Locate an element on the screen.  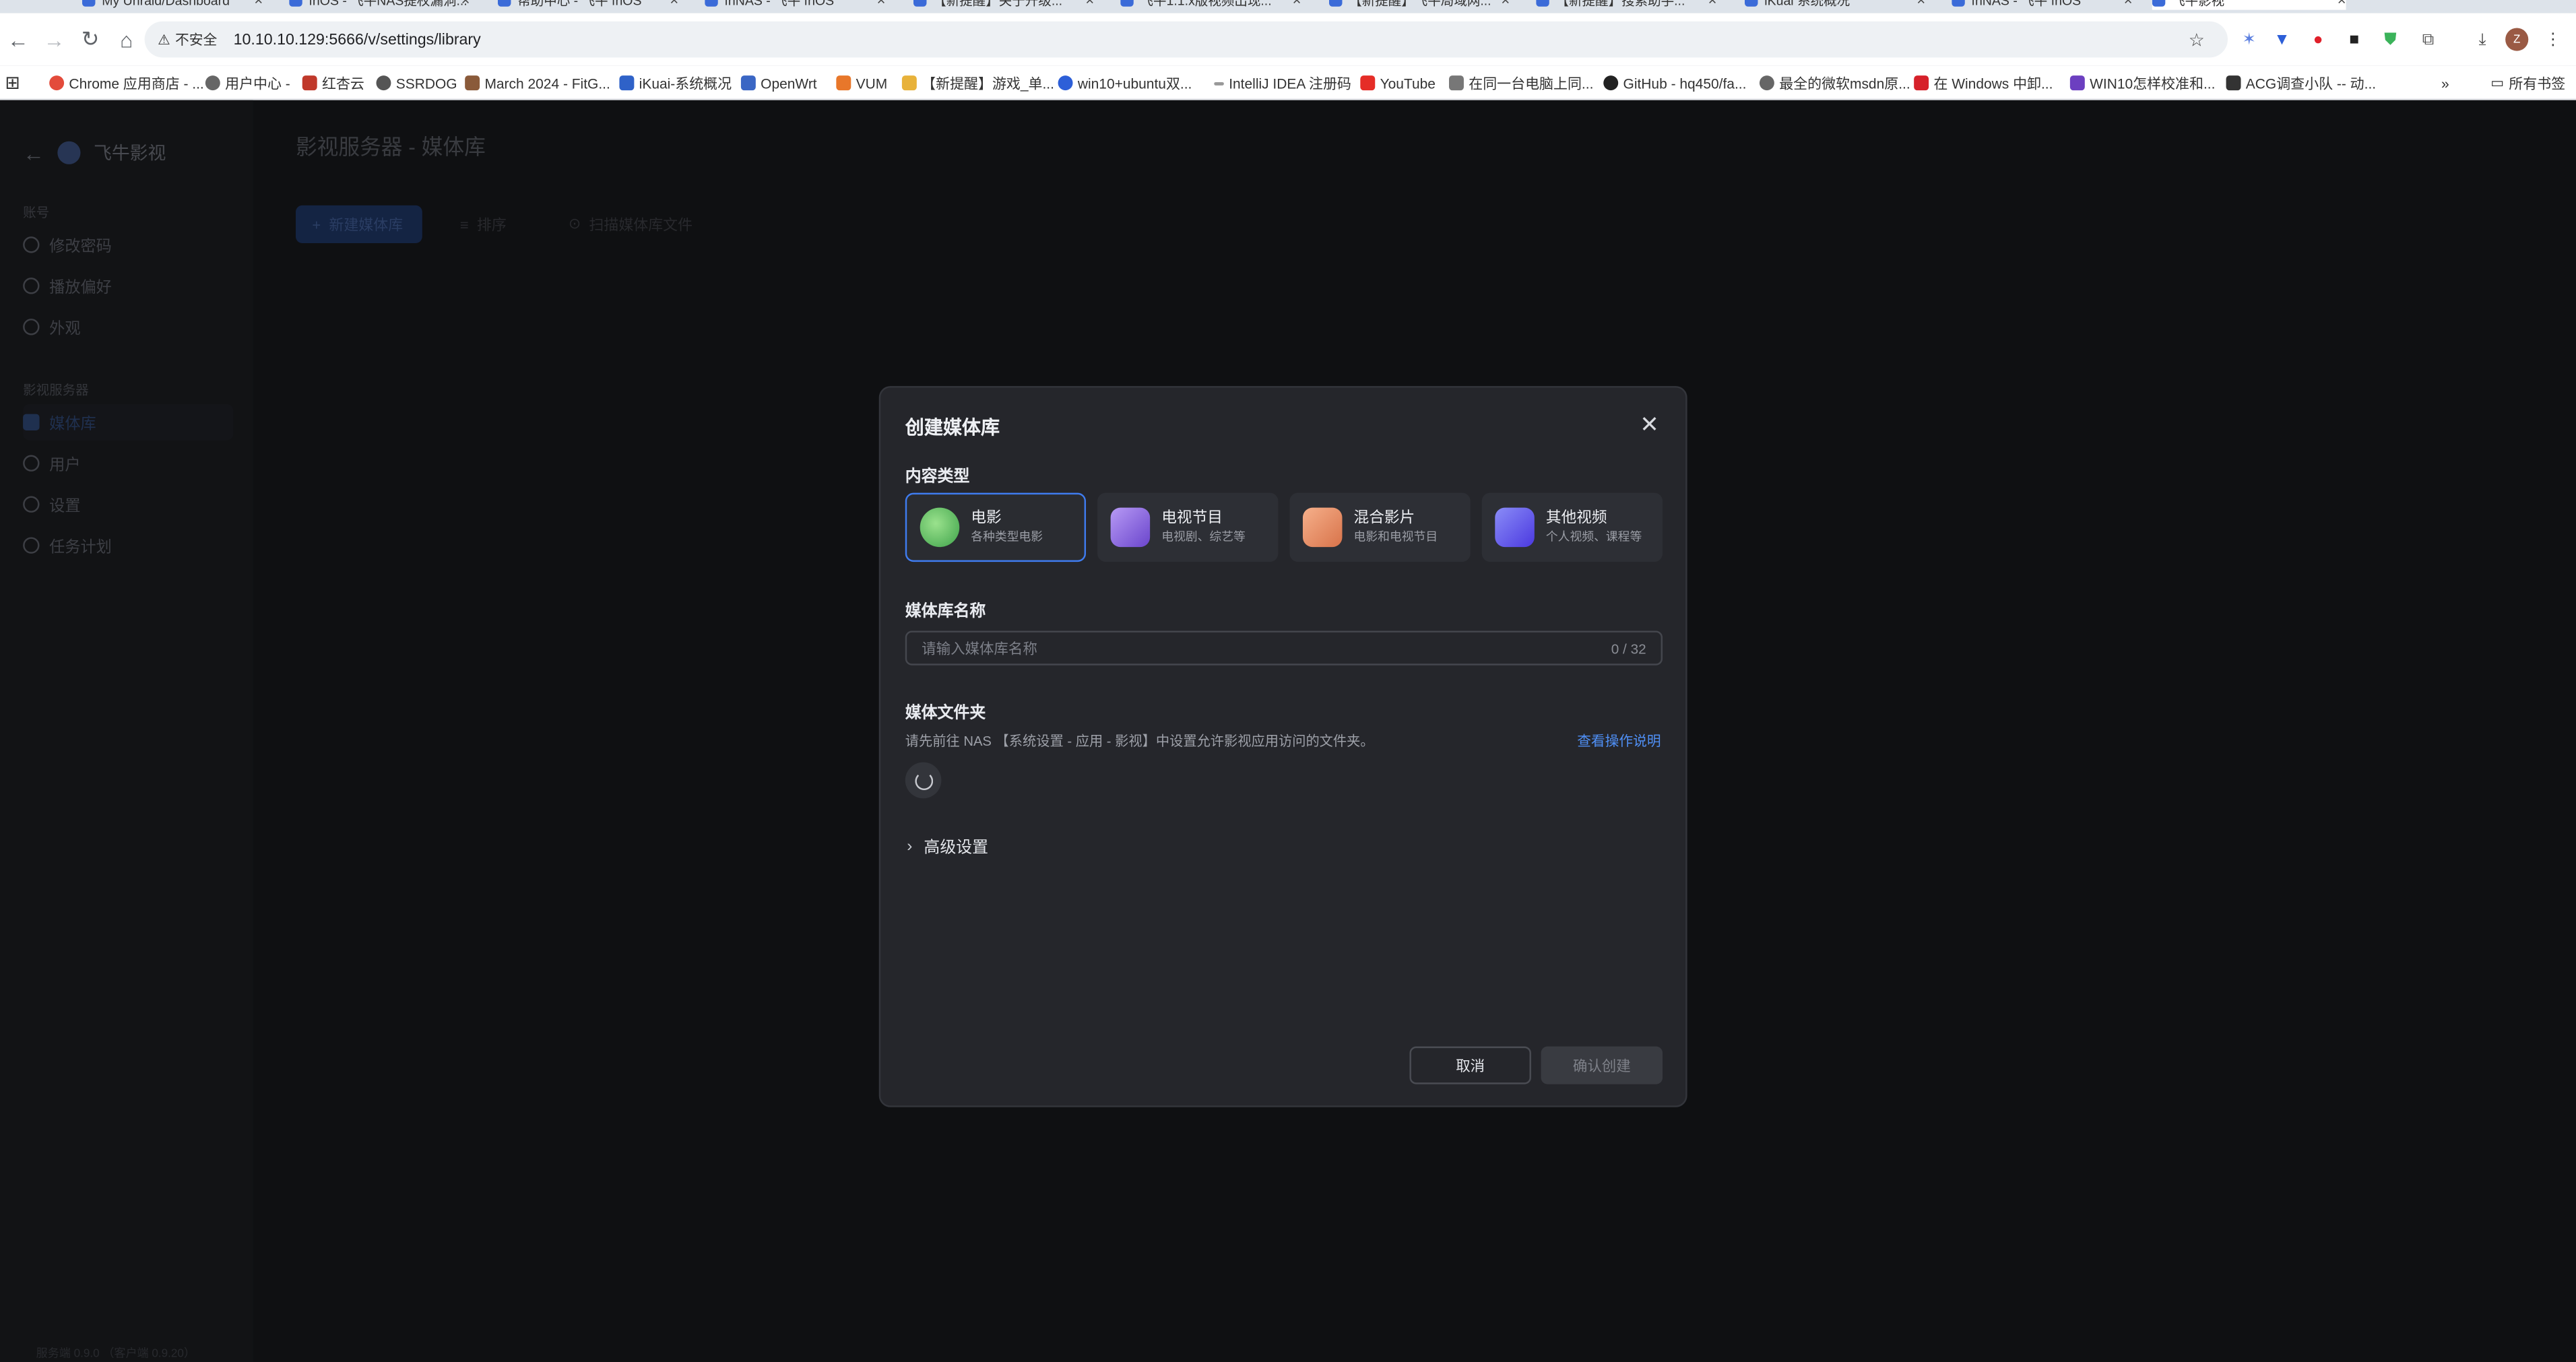
library-name-input is located at coordinates (1266, 648).